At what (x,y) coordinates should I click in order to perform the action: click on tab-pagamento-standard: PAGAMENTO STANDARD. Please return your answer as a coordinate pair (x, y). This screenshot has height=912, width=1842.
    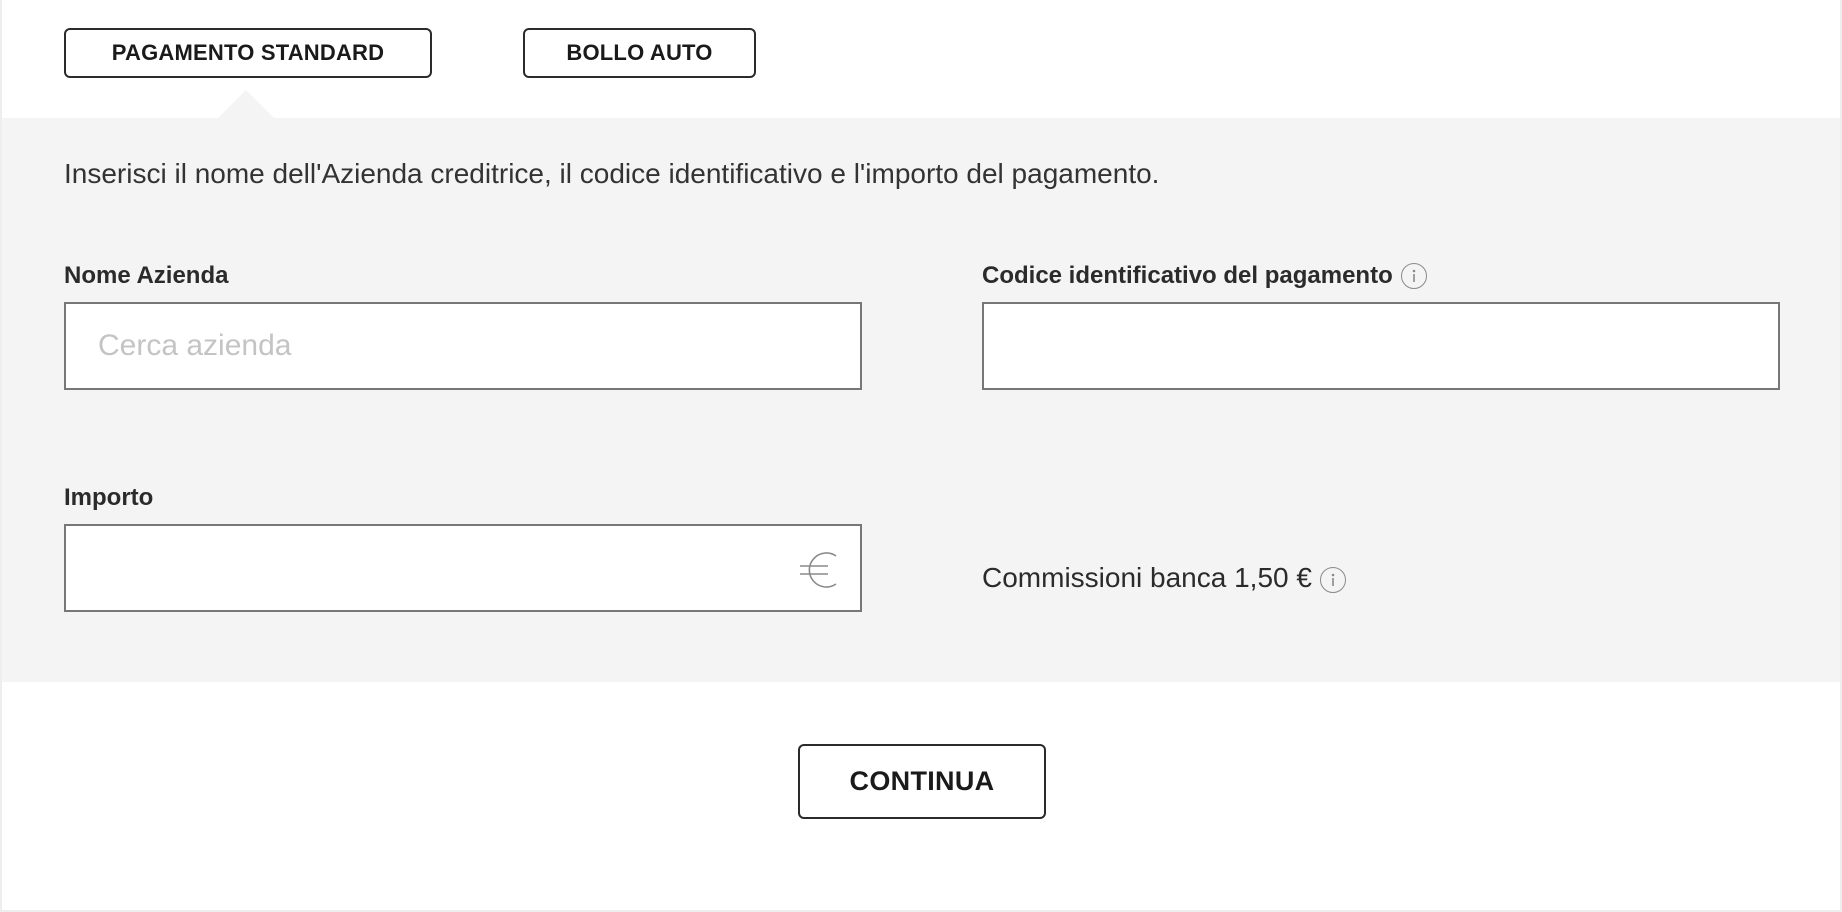
    Looking at the image, I should click on (248, 53).